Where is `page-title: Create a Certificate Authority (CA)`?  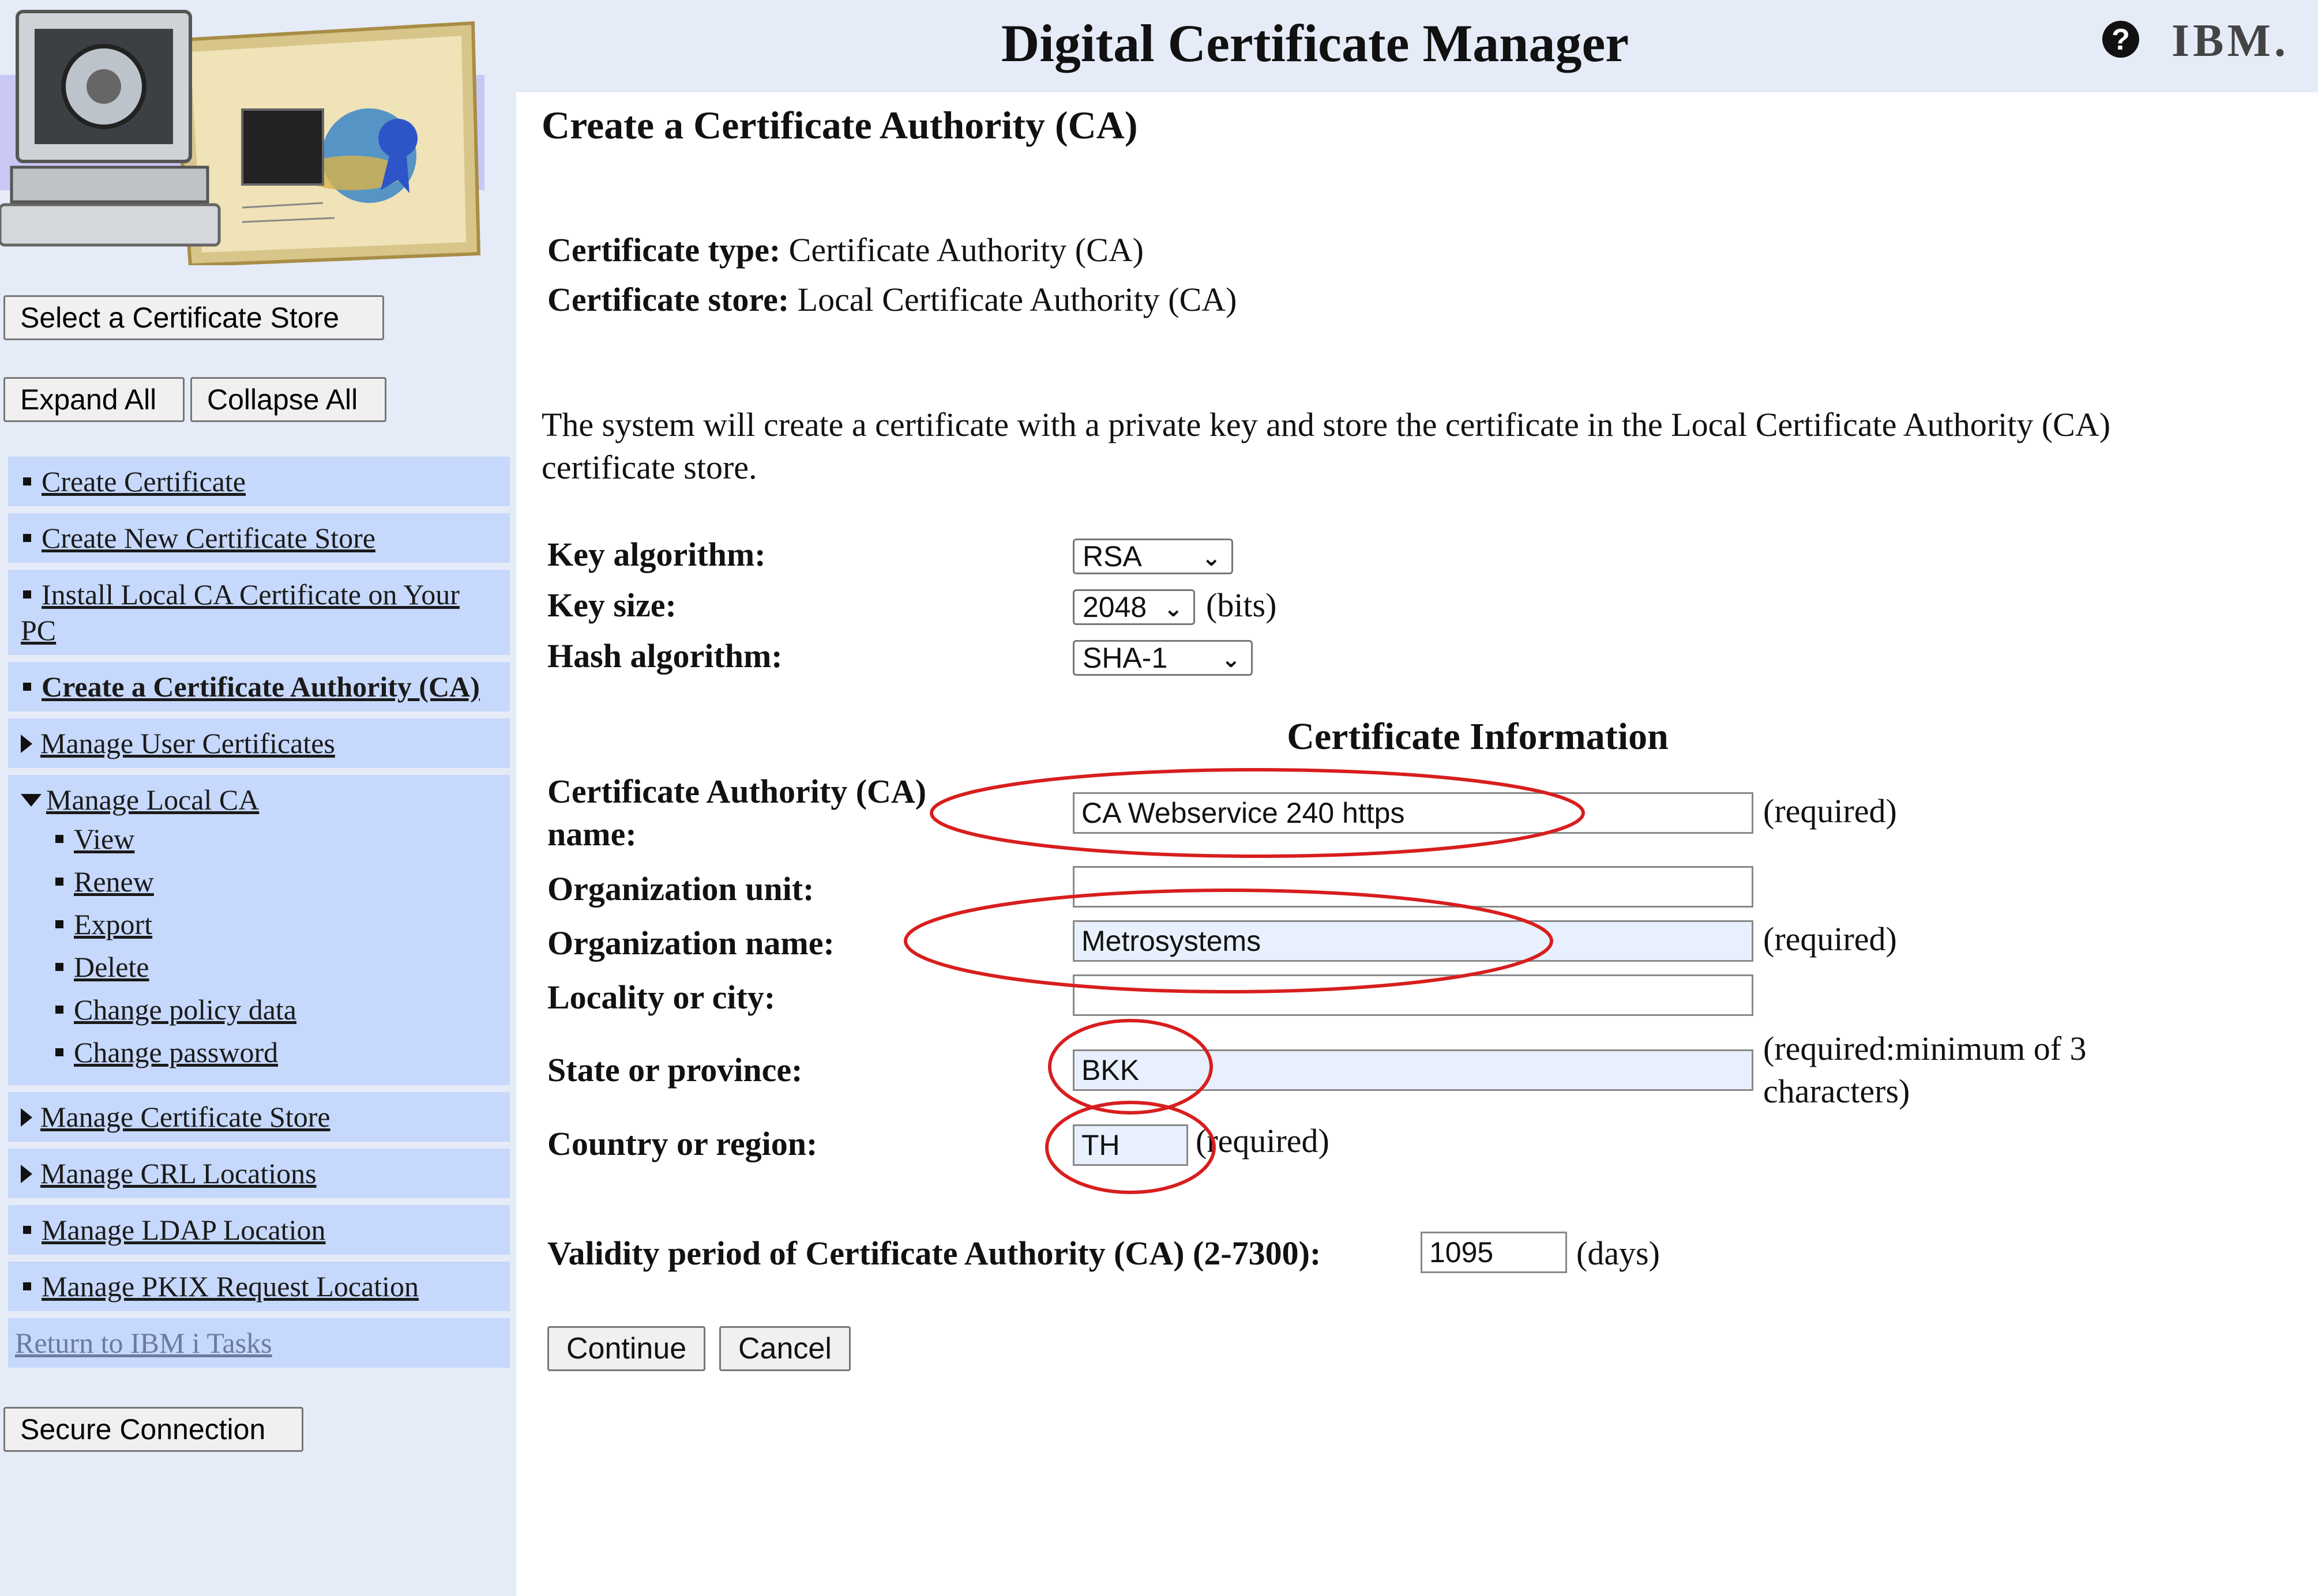
page-title: Create a Certificate Authority (CA) is located at coordinates (840, 125).